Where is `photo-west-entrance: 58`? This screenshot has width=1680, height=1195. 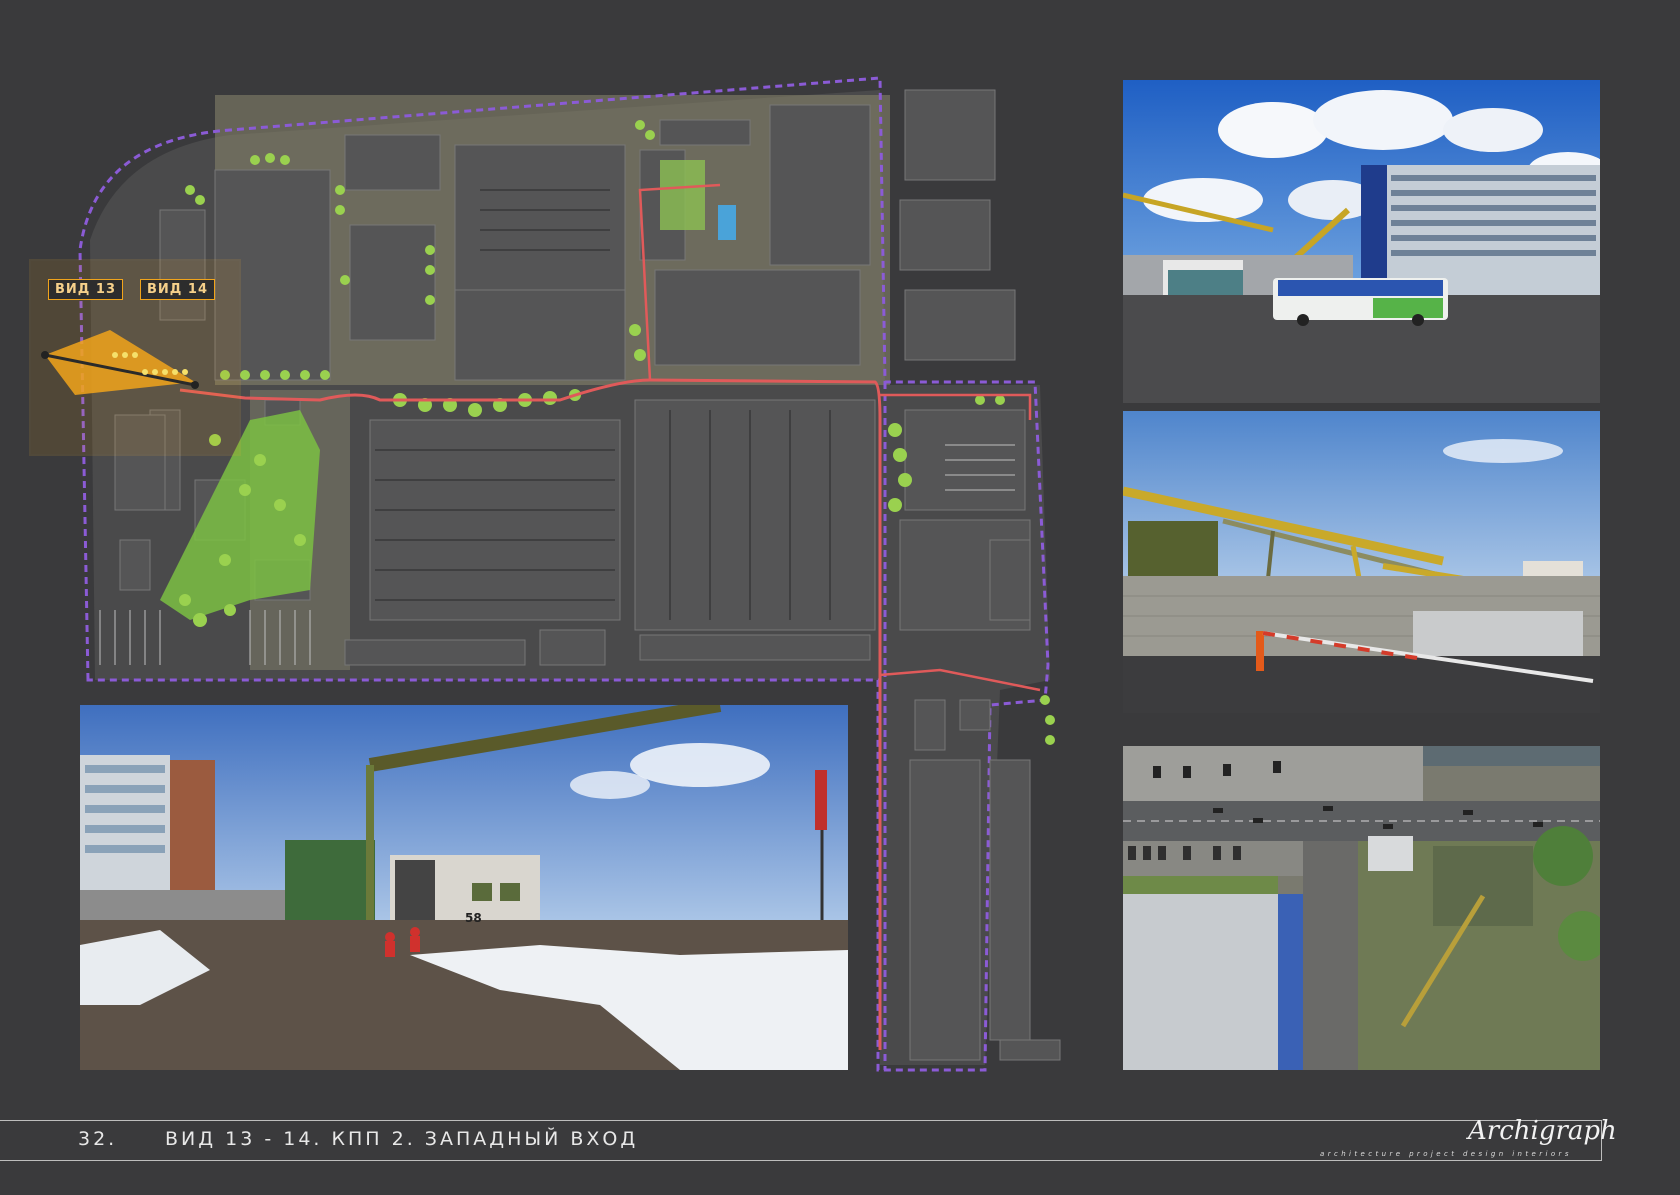
photo-west-entrance: 58 is located at coordinates (464, 887).